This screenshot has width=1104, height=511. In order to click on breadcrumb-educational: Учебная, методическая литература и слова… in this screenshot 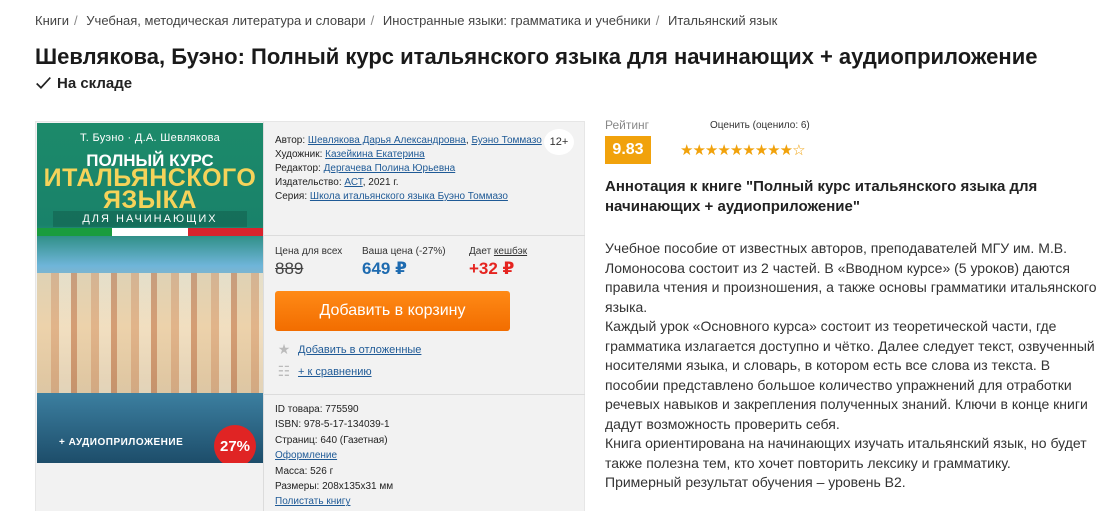, I will do `click(225, 20)`.